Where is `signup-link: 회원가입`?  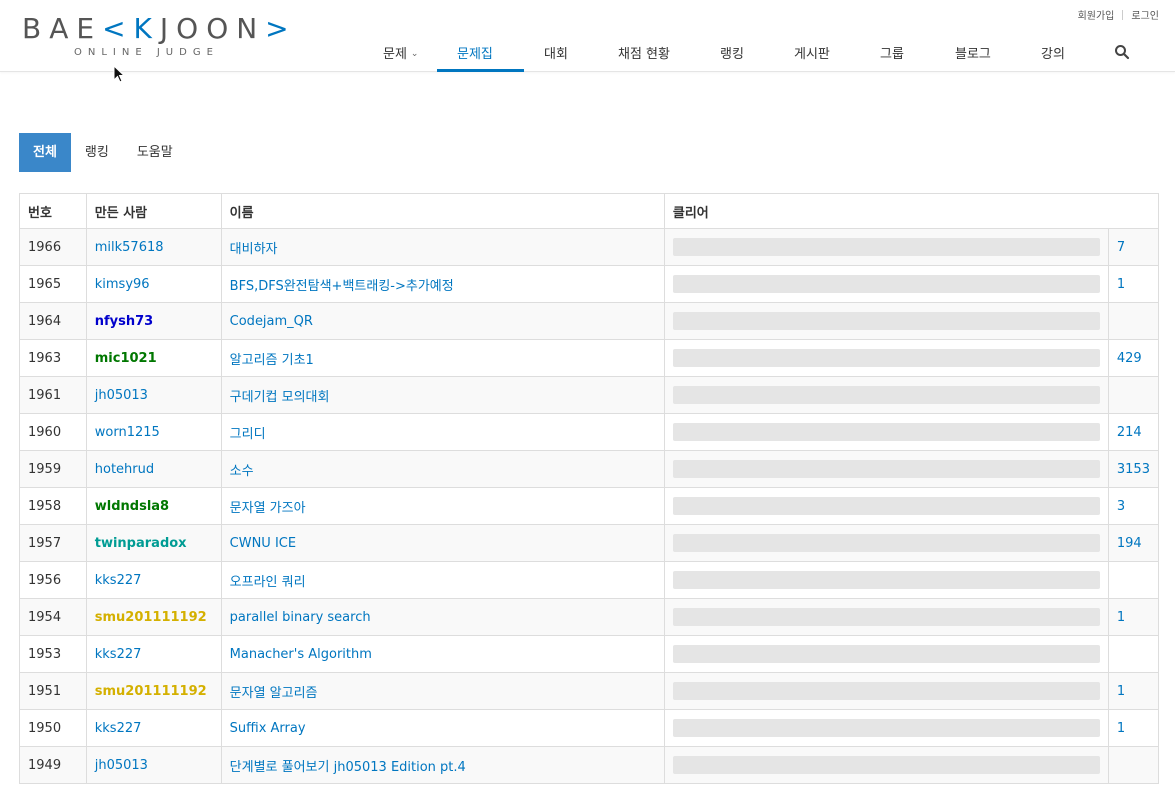 signup-link: 회원가입 is located at coordinates (1096, 14).